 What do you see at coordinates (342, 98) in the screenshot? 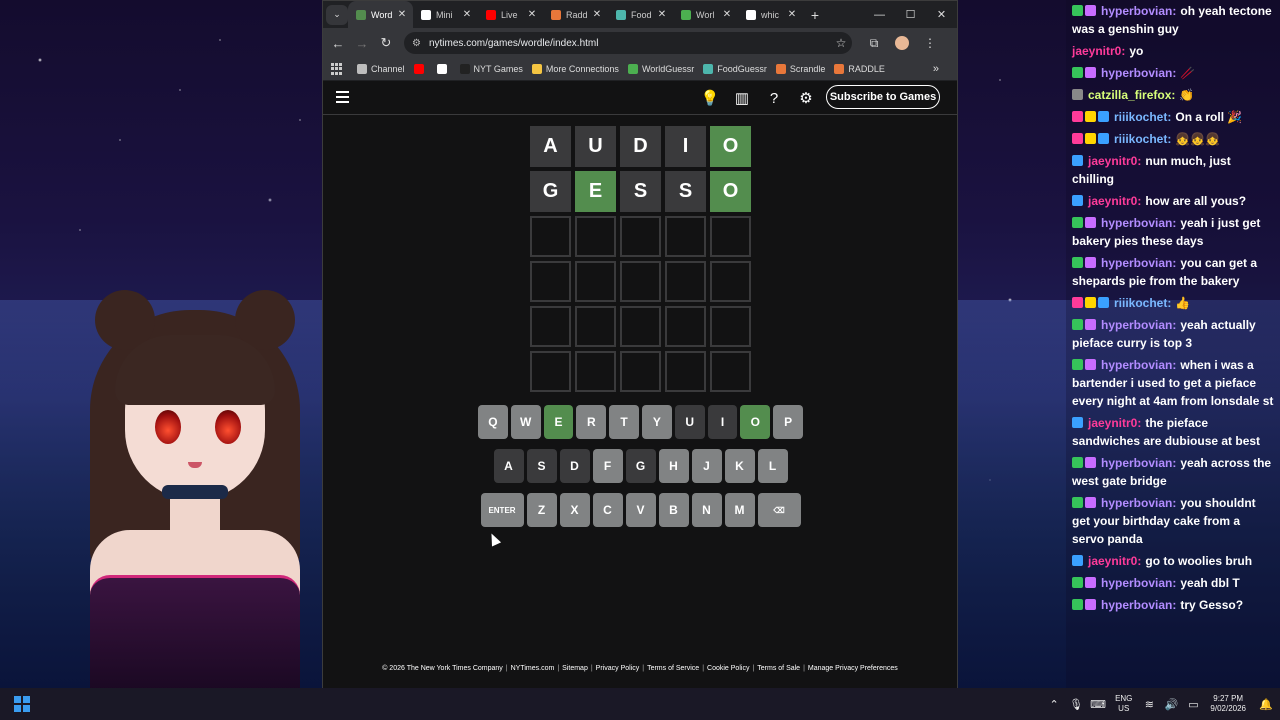
I see `menu-icon` at bounding box center [342, 98].